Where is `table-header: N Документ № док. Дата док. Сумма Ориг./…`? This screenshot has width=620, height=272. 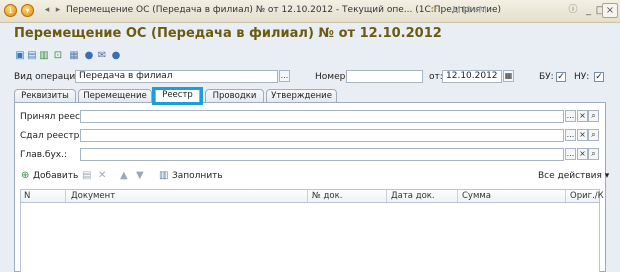 table-header: N Документ № док. Дата док. Сумма Ориг./… is located at coordinates (312, 196).